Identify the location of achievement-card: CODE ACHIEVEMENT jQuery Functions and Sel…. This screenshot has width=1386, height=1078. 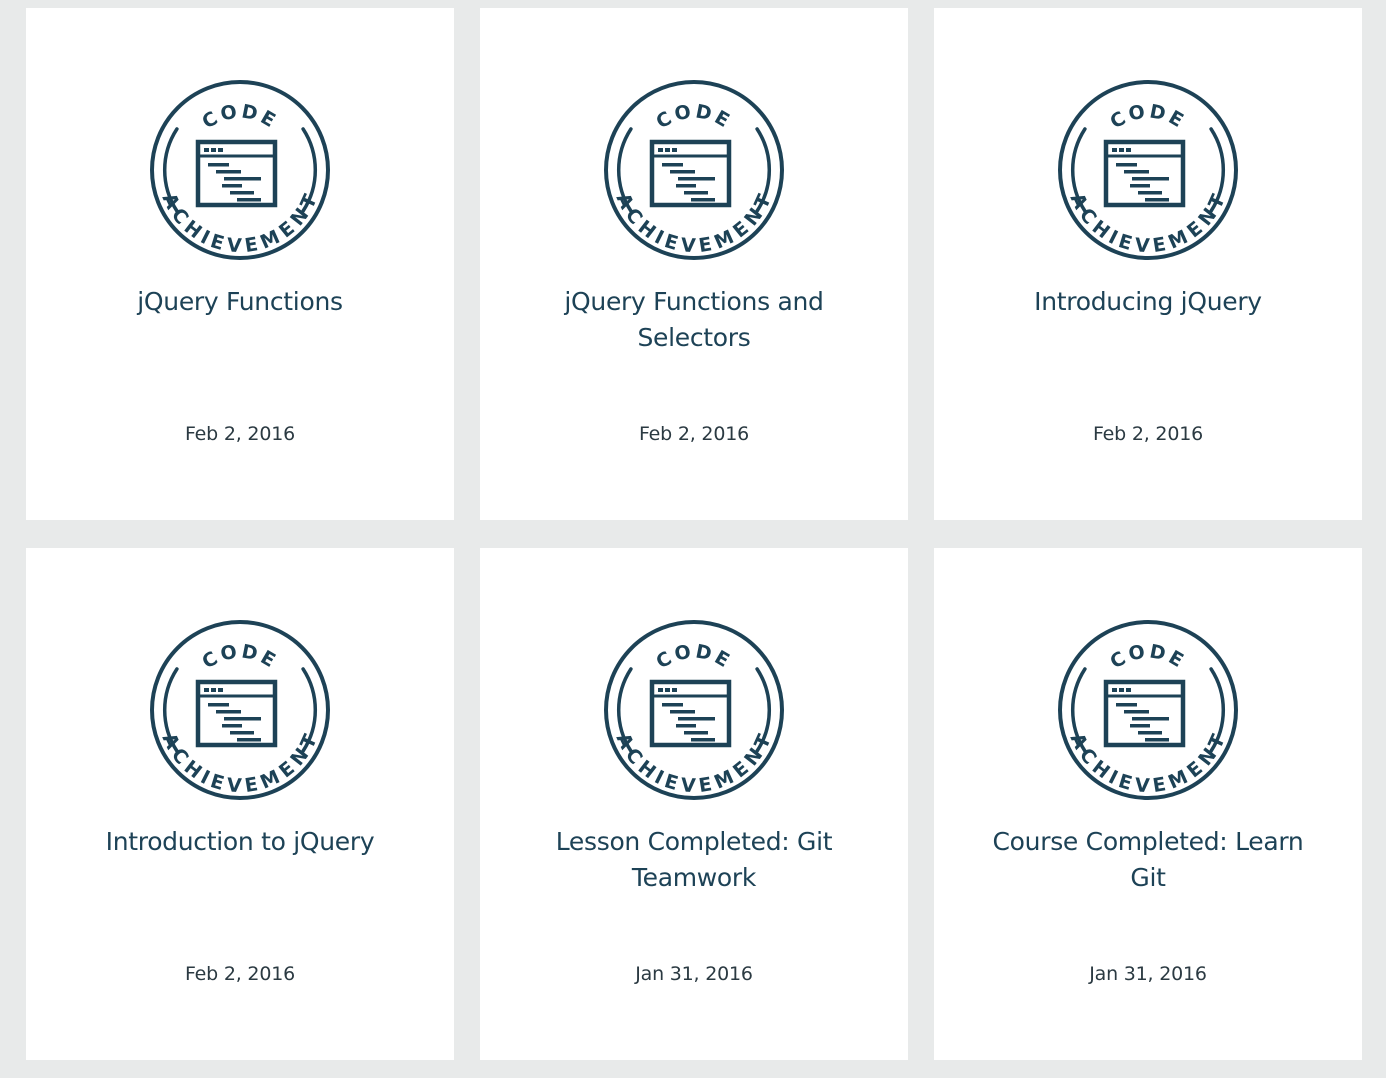
(694, 264).